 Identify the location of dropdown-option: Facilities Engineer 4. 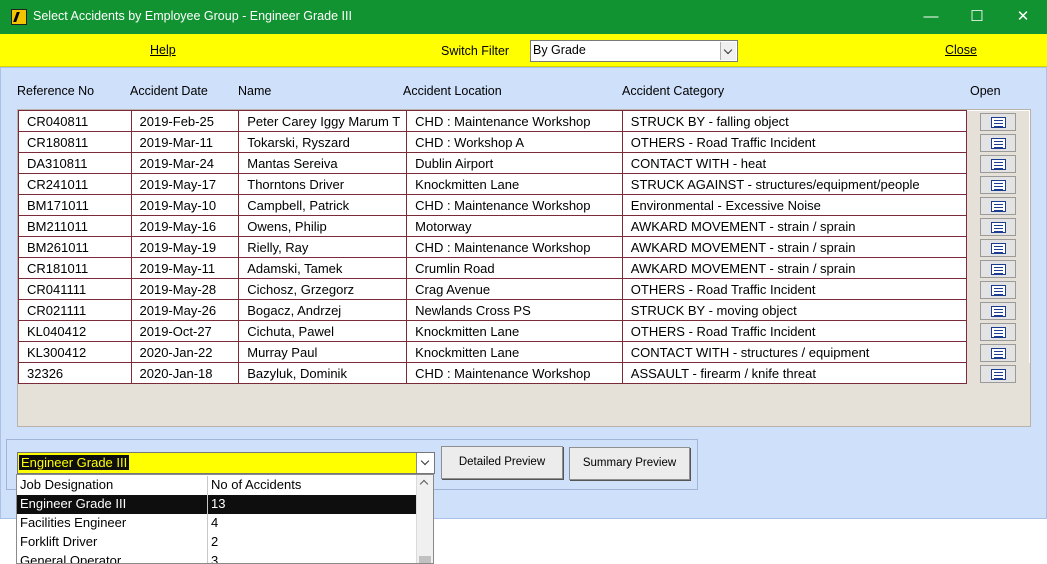
(216, 523).